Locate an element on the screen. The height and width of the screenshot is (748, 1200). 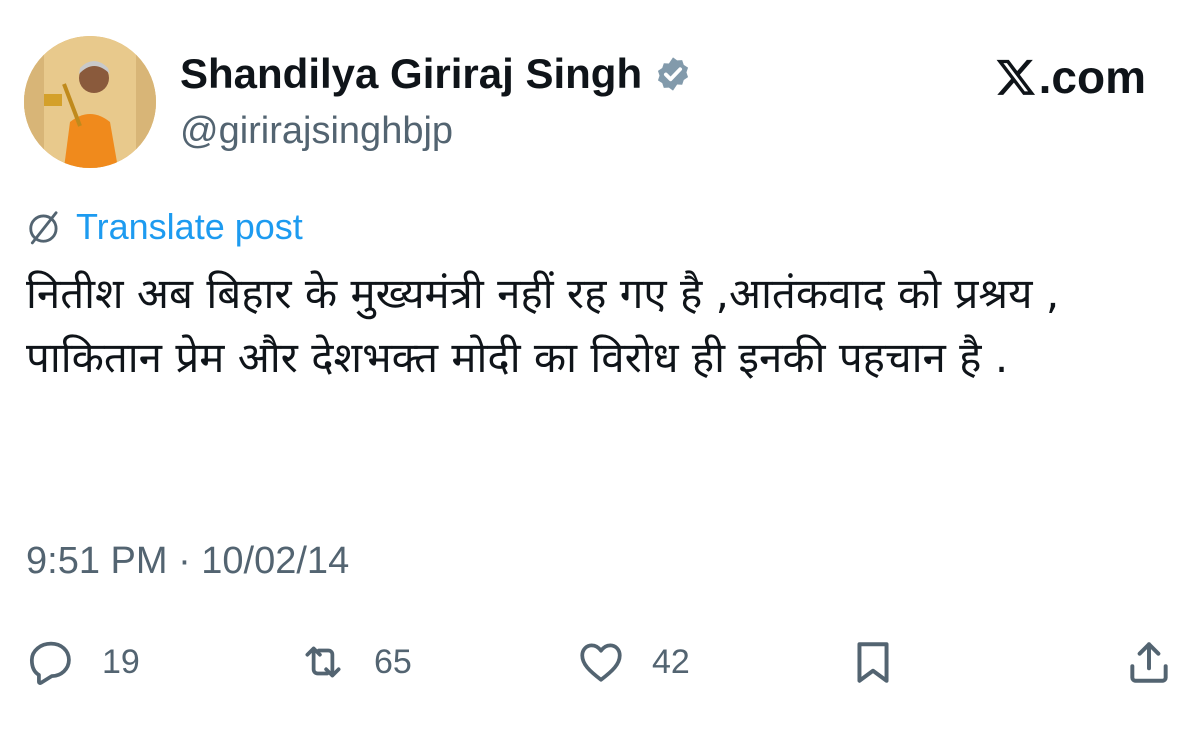
avatar-photo is located at coordinates (90, 102).